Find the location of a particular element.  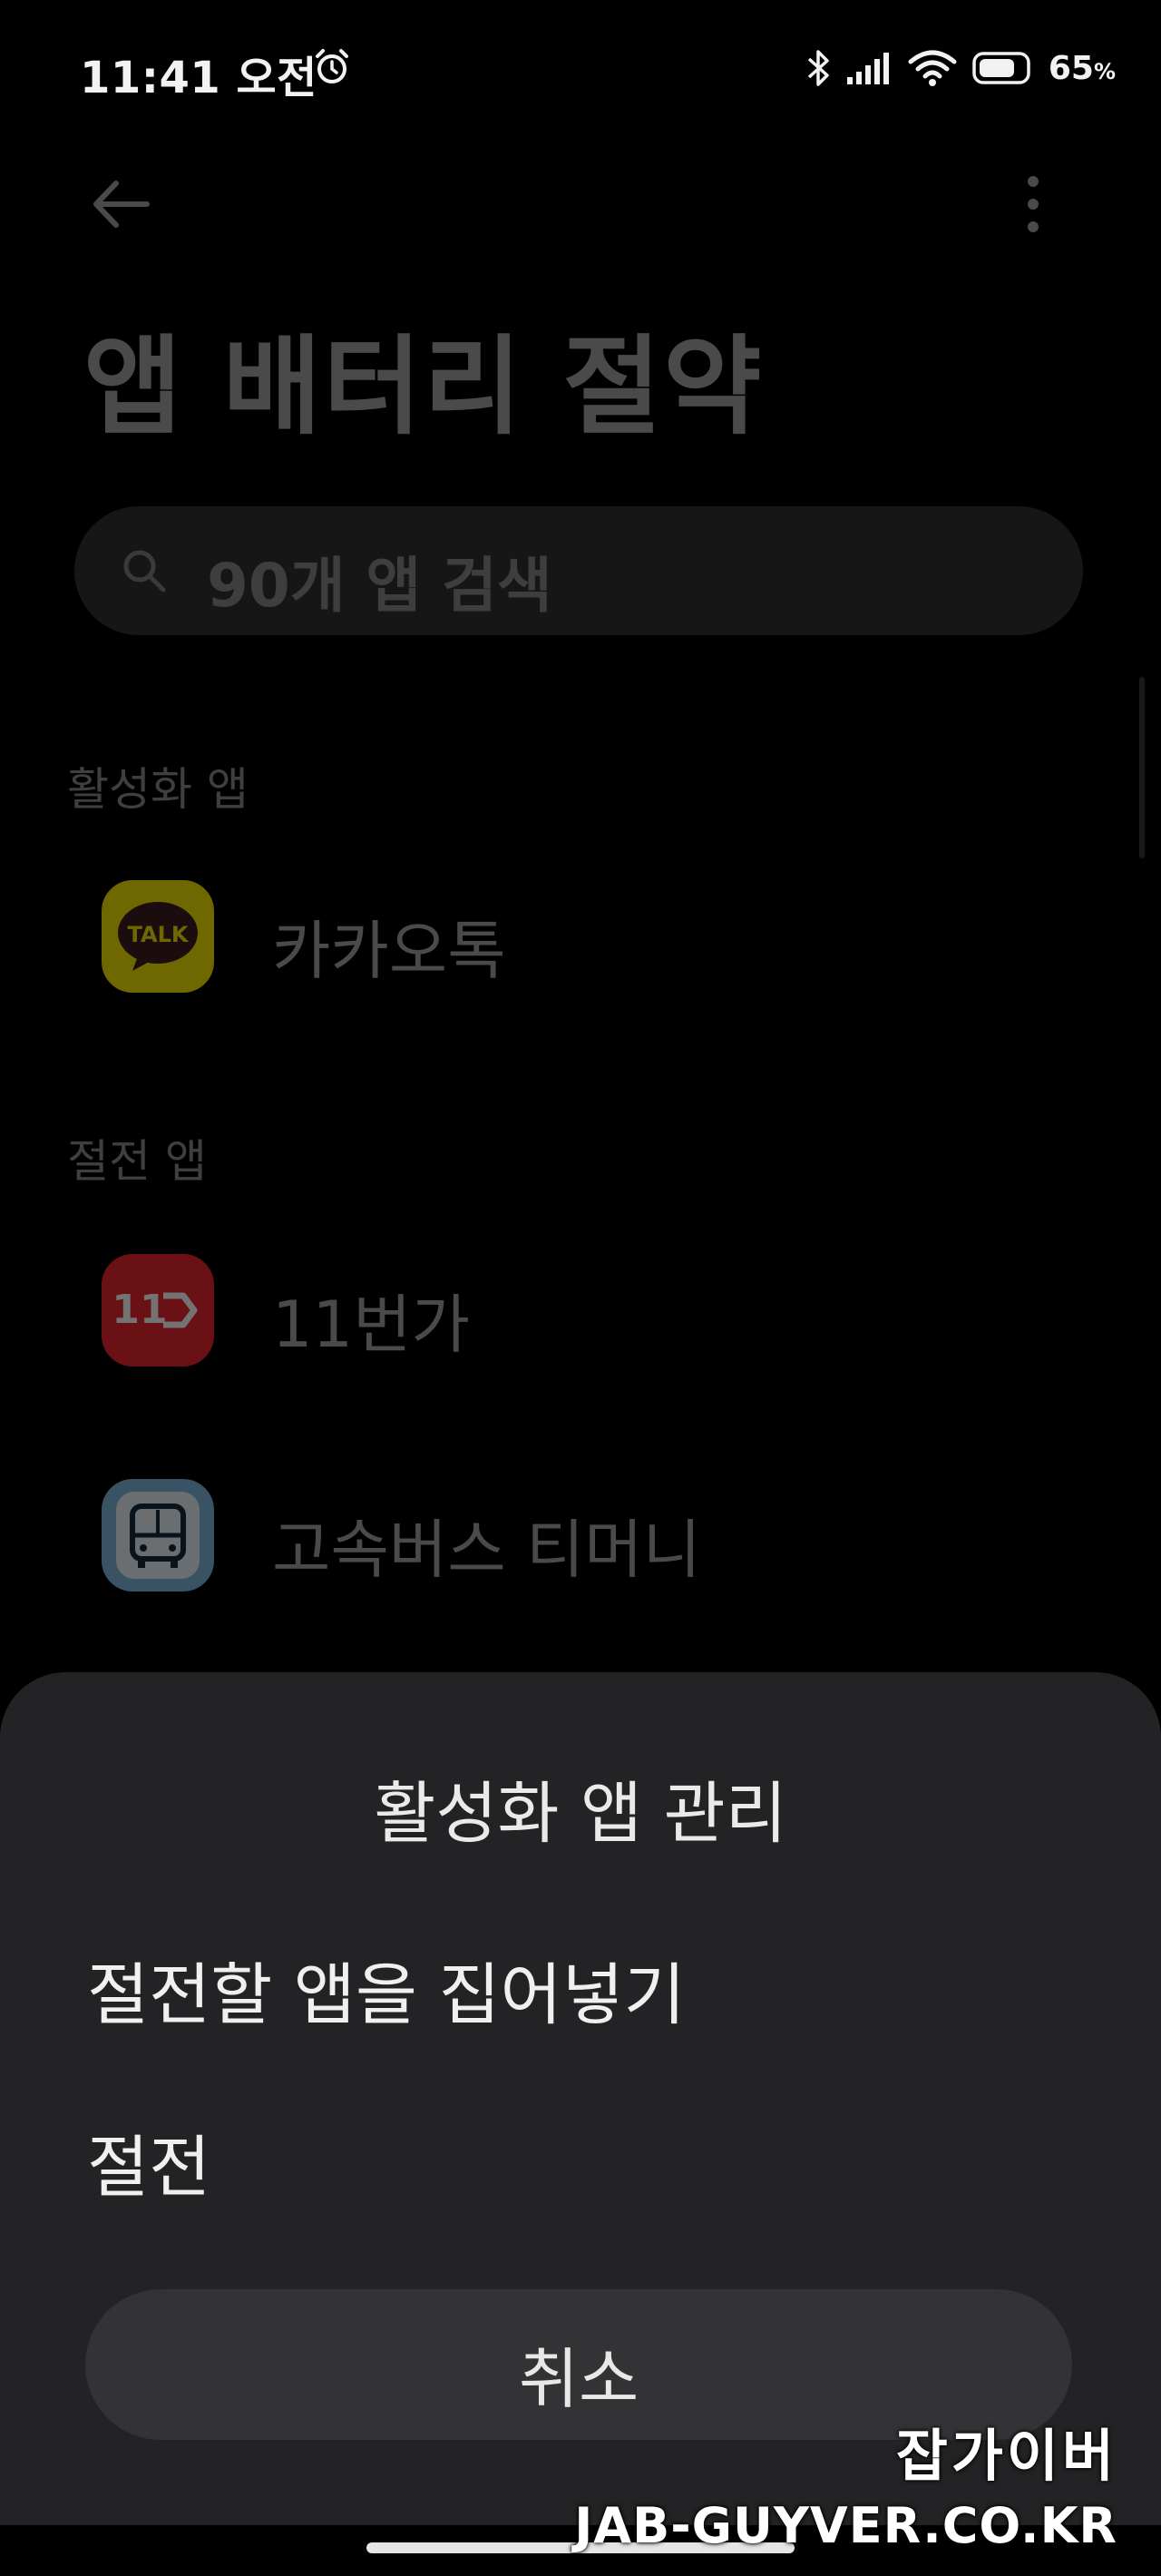

back-arrow-icon is located at coordinates (124, 204).